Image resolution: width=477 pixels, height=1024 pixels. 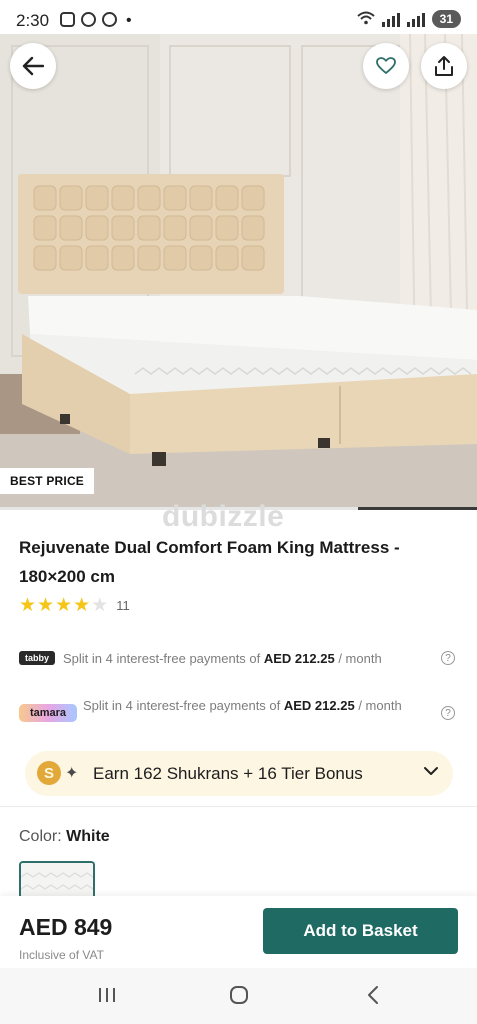 I want to click on shukran-rewards-banner: S ✦ Earn 162 Shukrans + 16 Tier Bonus, so click(x=239, y=773).